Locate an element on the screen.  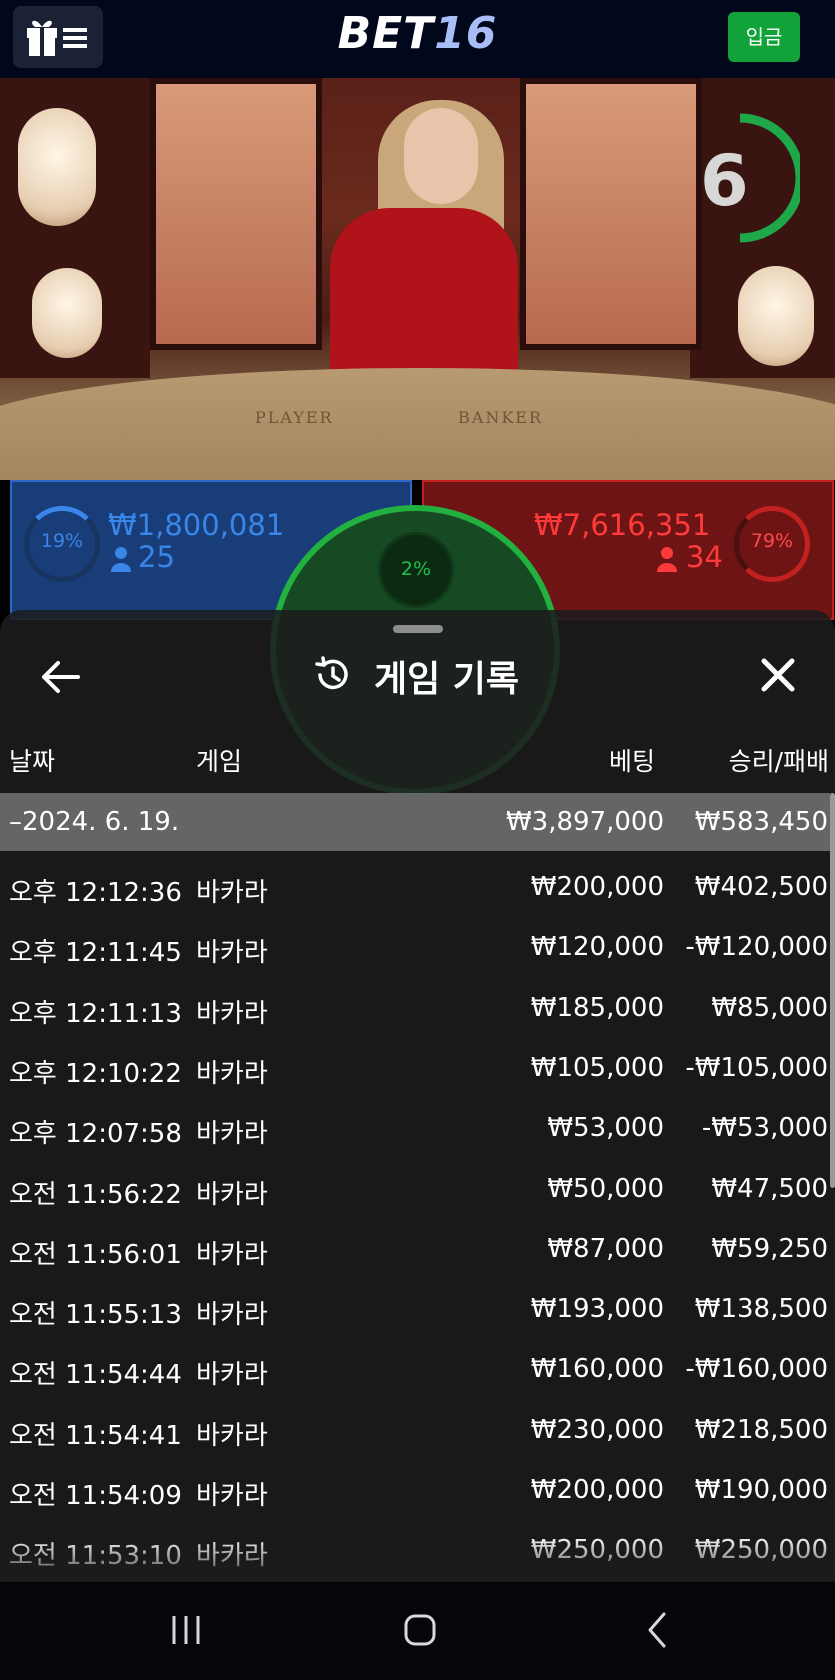
row-time: 오후 12:07:58 is located at coordinates (95, 1134).